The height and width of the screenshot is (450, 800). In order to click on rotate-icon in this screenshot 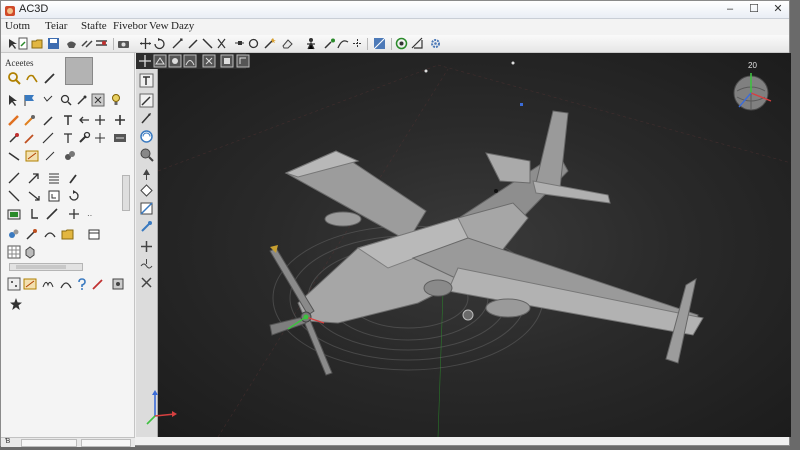, I will do `click(159, 43)`.